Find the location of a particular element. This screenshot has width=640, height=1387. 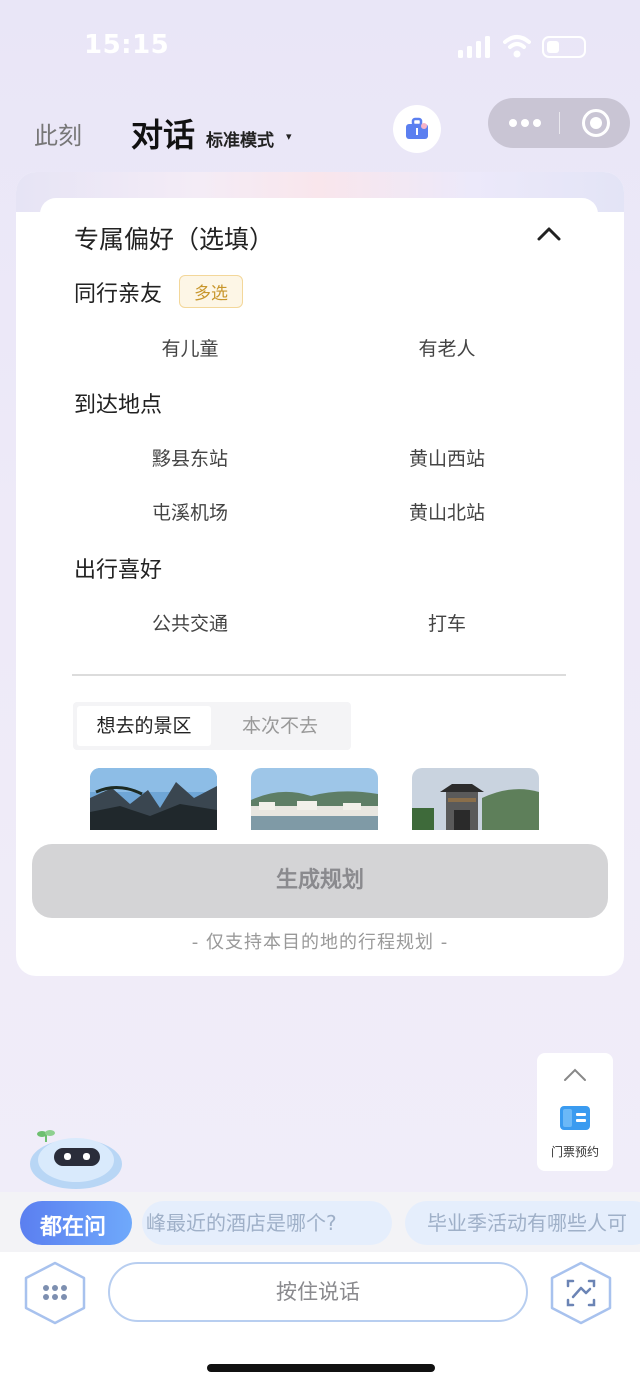

generate-note: - 仅支持本目的地的行程规划 - is located at coordinates (320, 942).